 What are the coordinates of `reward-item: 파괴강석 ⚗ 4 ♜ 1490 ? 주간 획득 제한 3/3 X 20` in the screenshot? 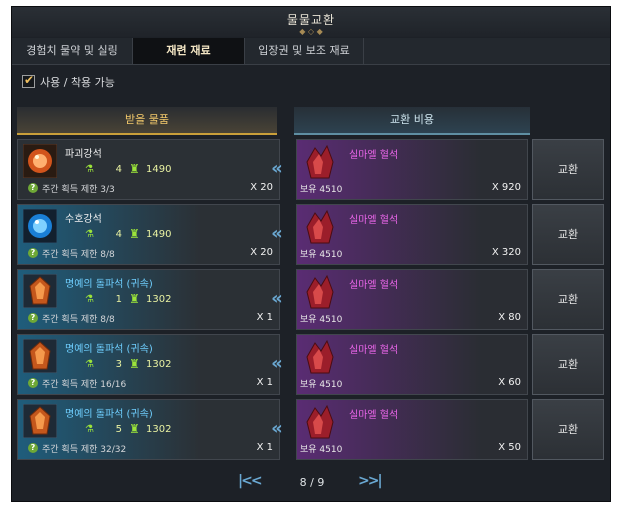 It's located at (148, 169).